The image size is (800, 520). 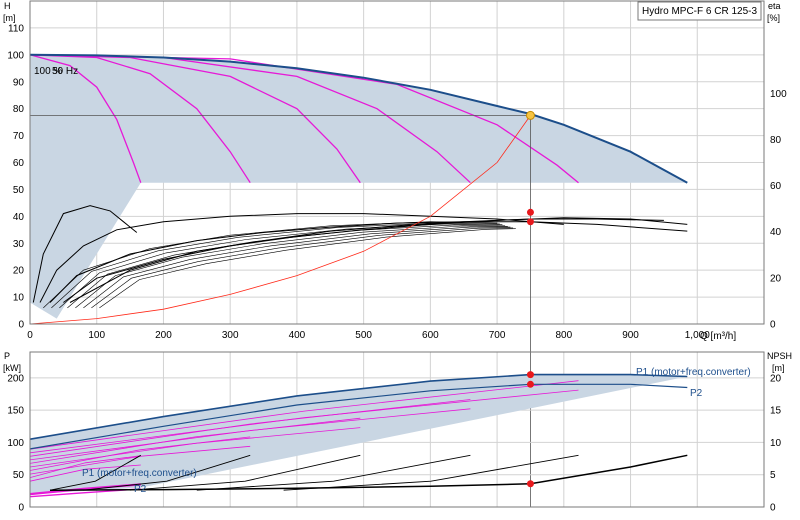 What do you see at coordinates (96, 335) in the screenshot?
I see `x-tick-1: 100` at bounding box center [96, 335].